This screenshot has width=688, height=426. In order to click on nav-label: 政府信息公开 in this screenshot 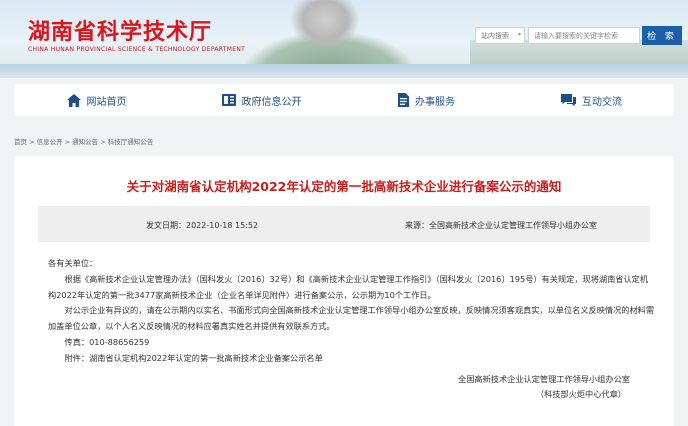, I will do `click(271, 102)`.